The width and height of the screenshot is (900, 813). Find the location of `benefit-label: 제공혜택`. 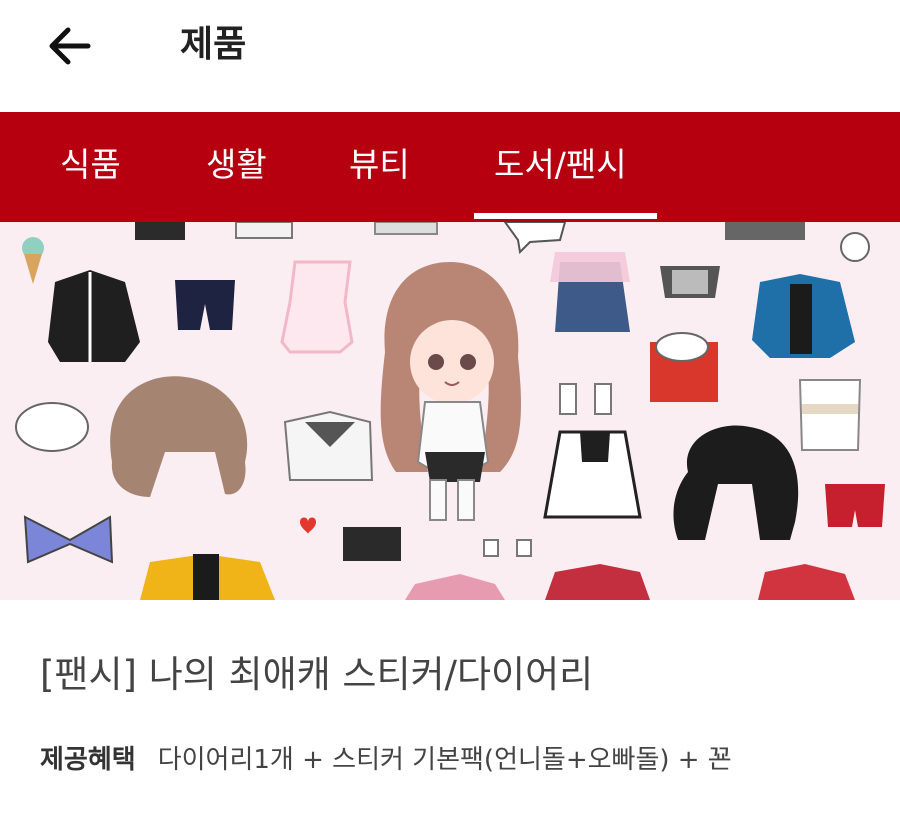

benefit-label: 제공혜택 is located at coordinates (88, 760).